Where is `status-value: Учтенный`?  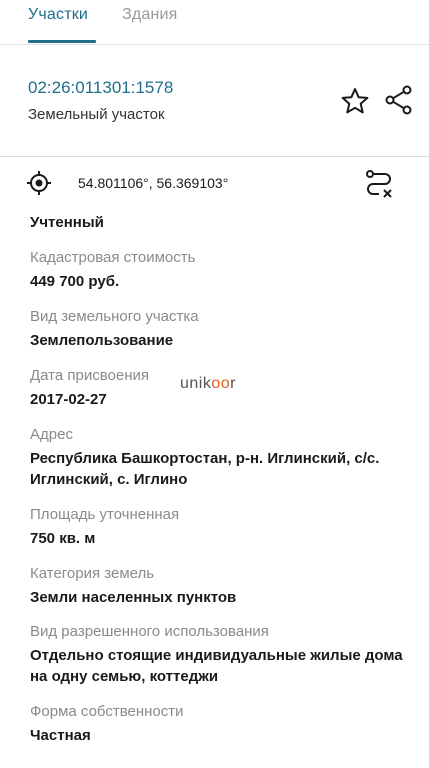
status-value: Учтенный is located at coordinates (67, 222).